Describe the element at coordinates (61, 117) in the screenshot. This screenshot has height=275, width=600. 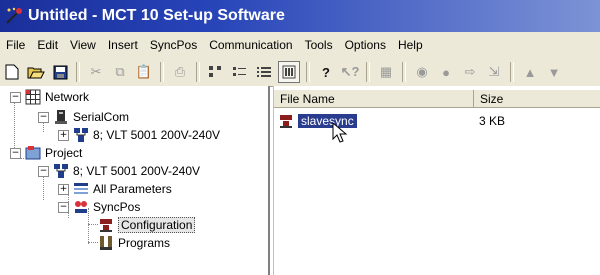
I see `serial-port-icon` at that location.